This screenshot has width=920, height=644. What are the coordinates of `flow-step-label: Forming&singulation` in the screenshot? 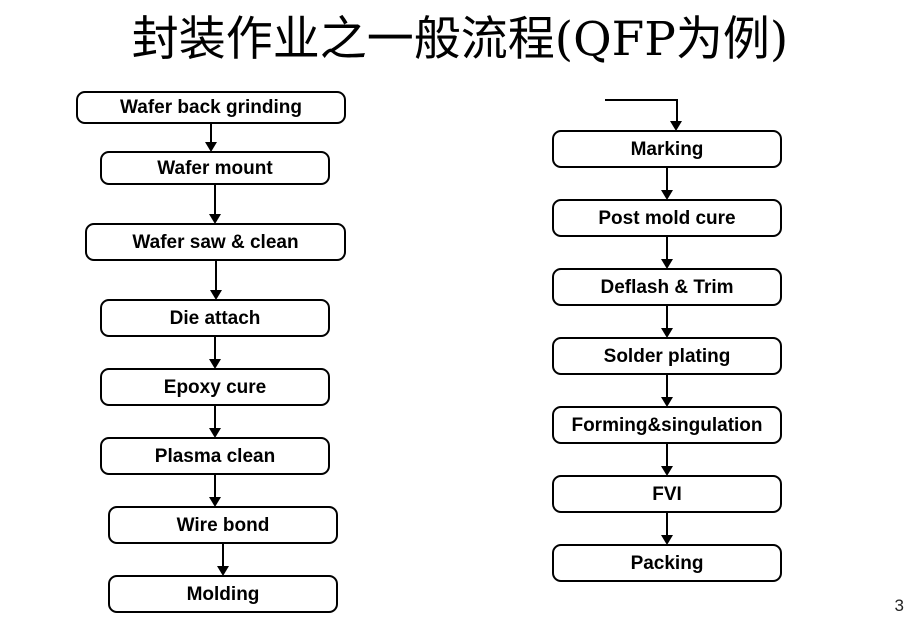 It's located at (667, 425).